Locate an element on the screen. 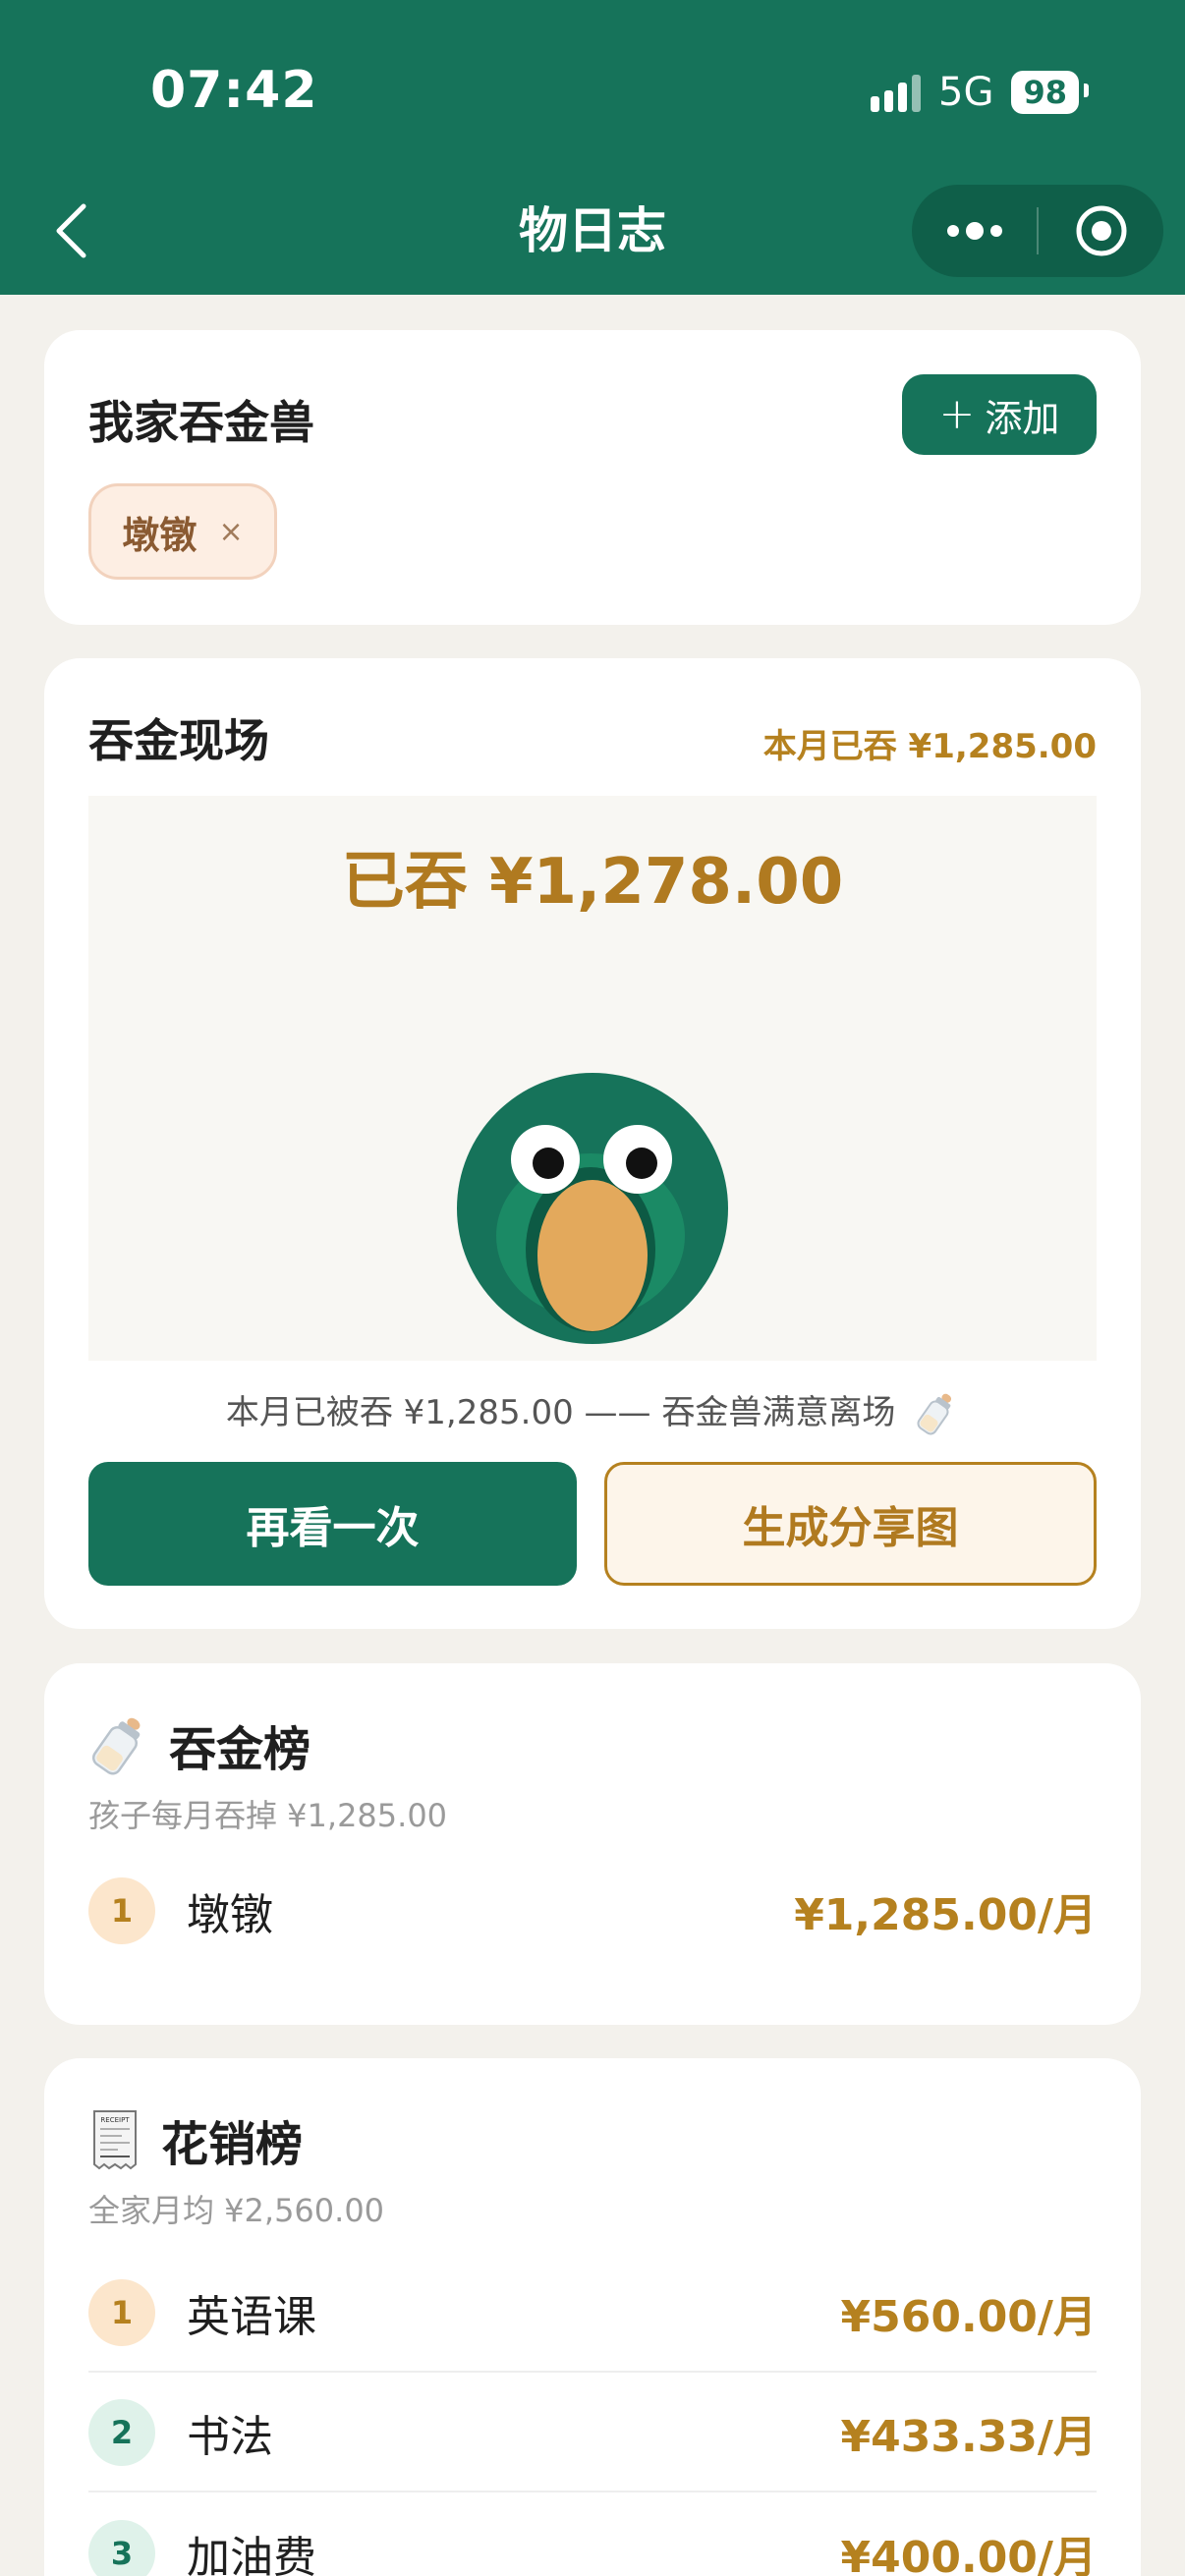  more-dots-icon is located at coordinates (974, 231).